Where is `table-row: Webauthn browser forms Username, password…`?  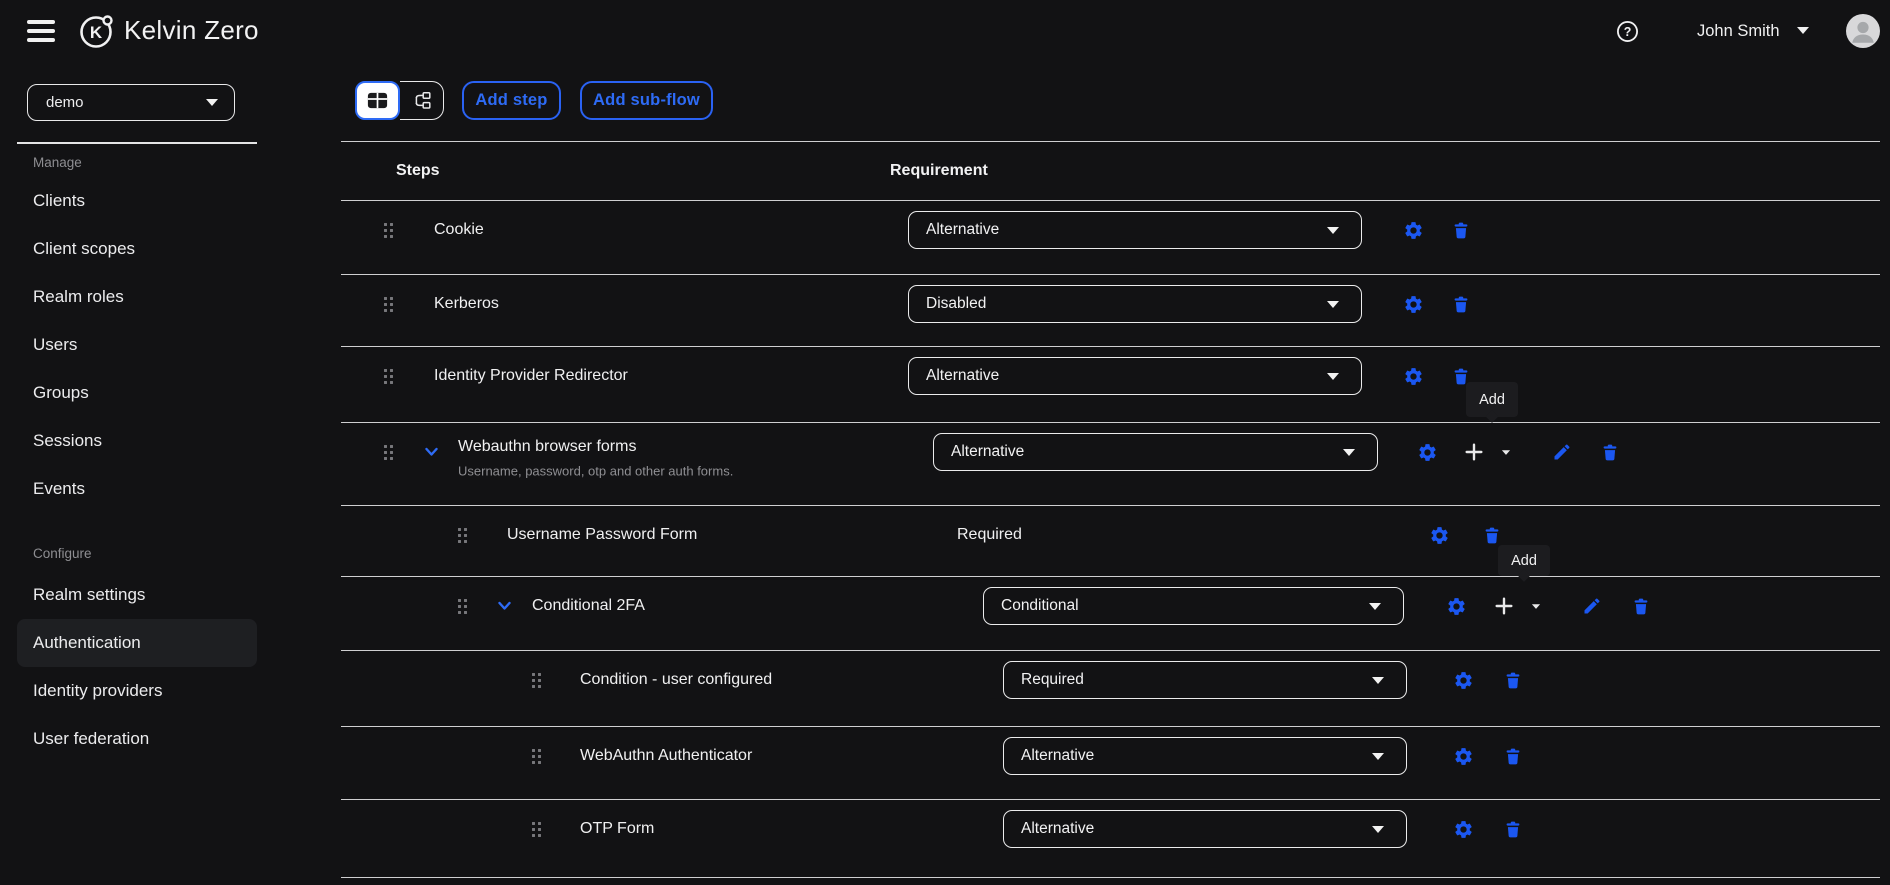 table-row: Webauthn browser forms Username, password… is located at coordinates (1110, 464).